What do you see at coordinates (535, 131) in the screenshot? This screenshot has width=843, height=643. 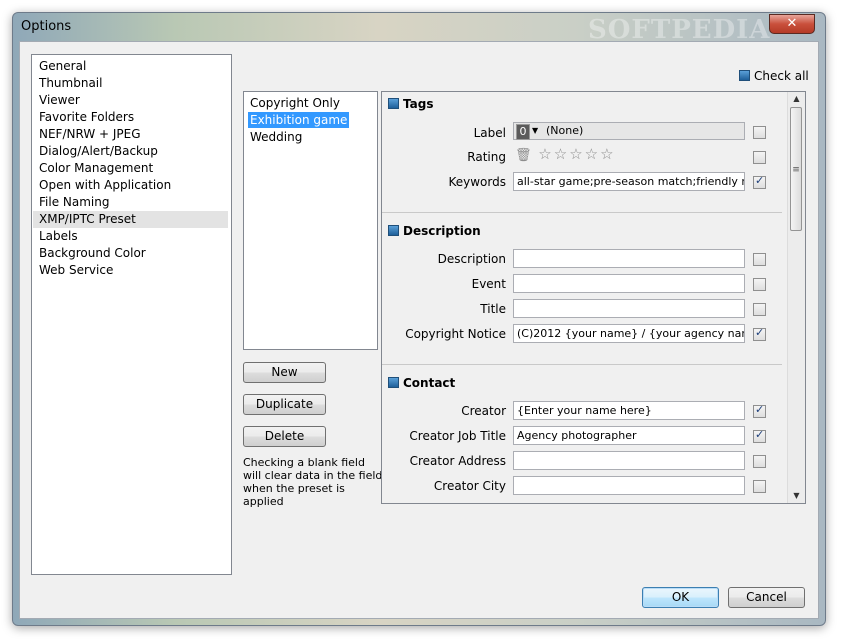 I see `chevron-down-icon: ▼` at bounding box center [535, 131].